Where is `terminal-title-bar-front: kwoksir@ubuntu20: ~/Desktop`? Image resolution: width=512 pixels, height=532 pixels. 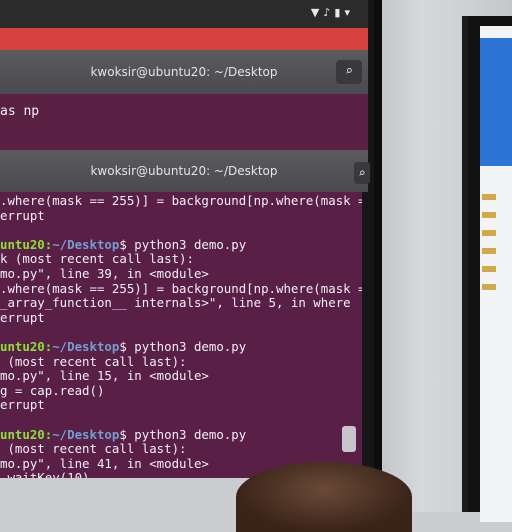
terminal-title-bar-front: kwoksir@ubuntu20: ~/Desktop is located at coordinates (184, 171).